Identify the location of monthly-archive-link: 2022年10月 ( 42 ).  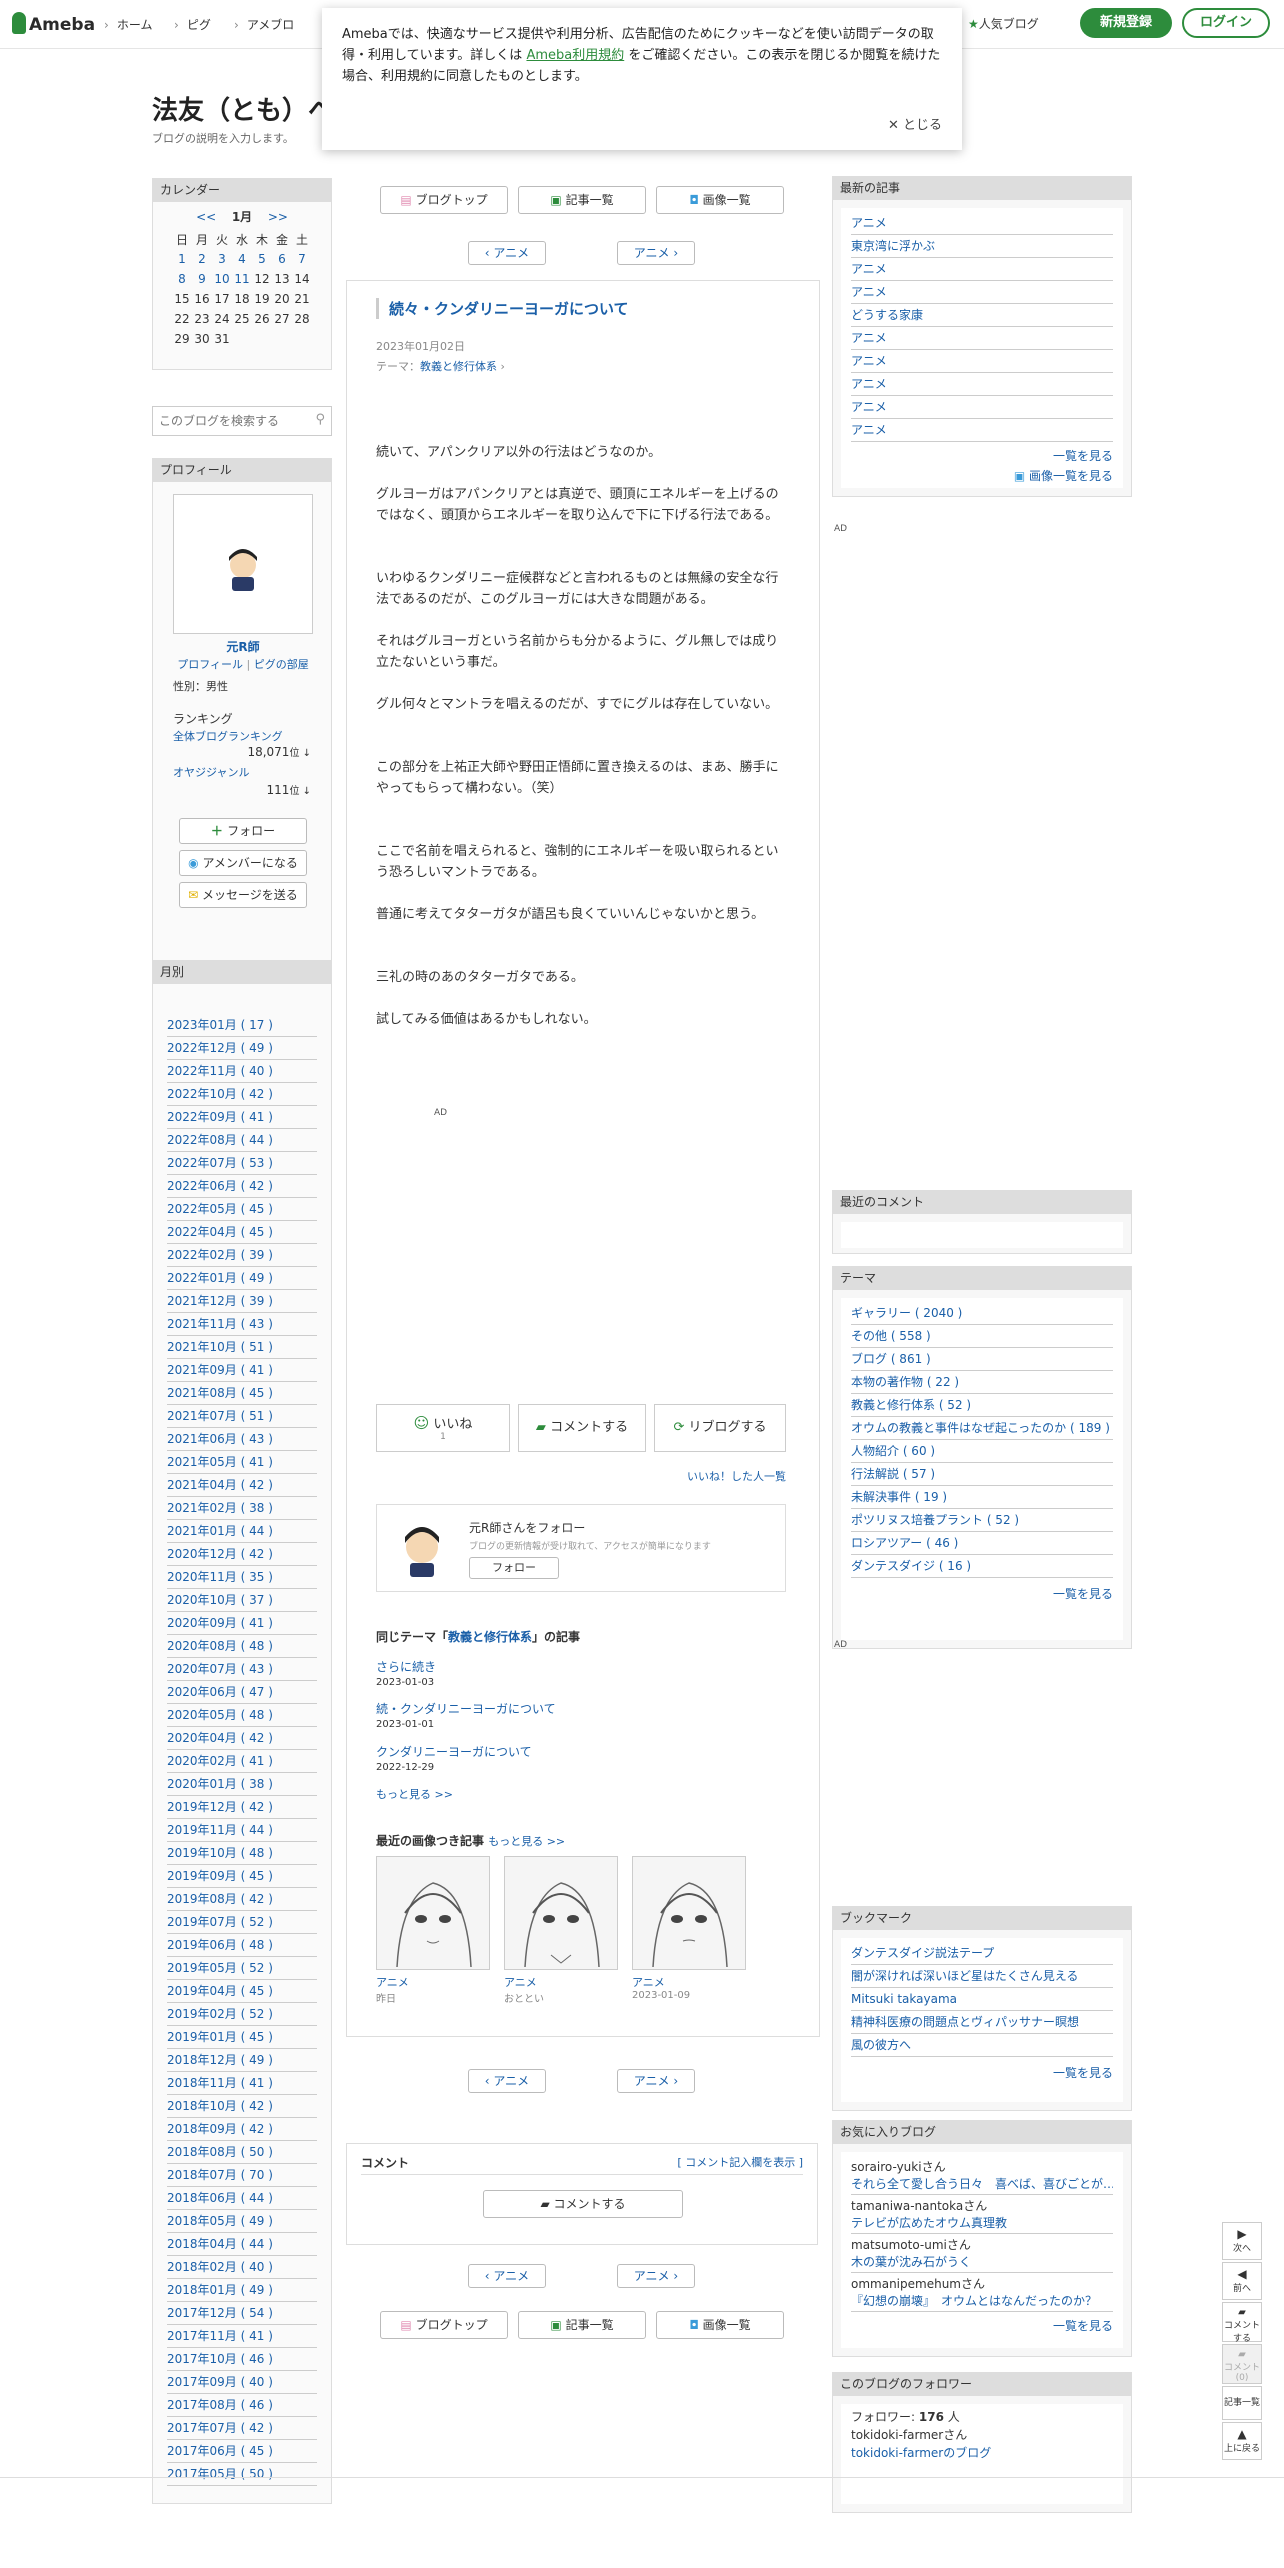
(242, 1094).